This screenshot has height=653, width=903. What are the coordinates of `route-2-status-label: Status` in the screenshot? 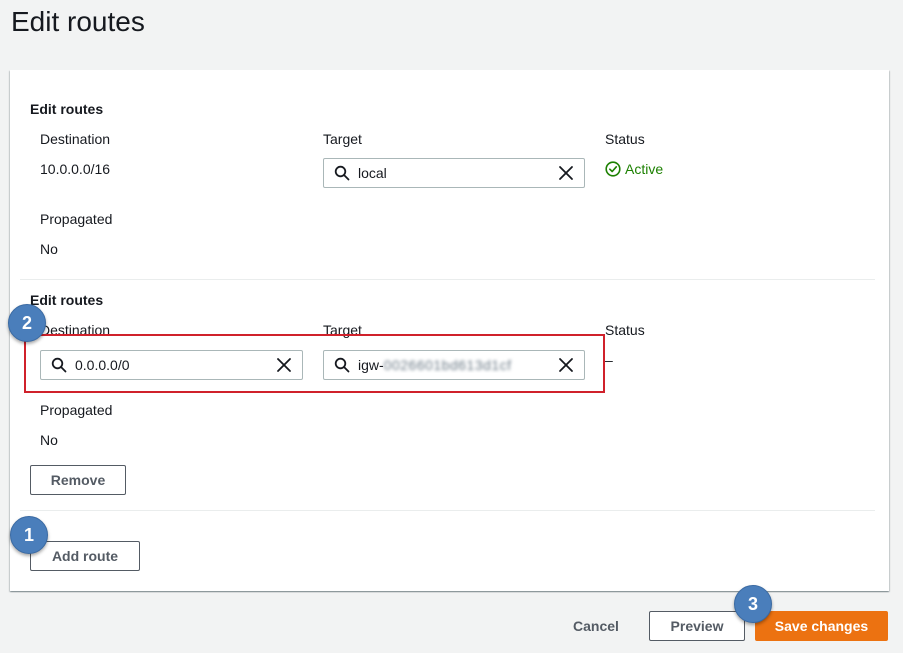 It's located at (625, 330).